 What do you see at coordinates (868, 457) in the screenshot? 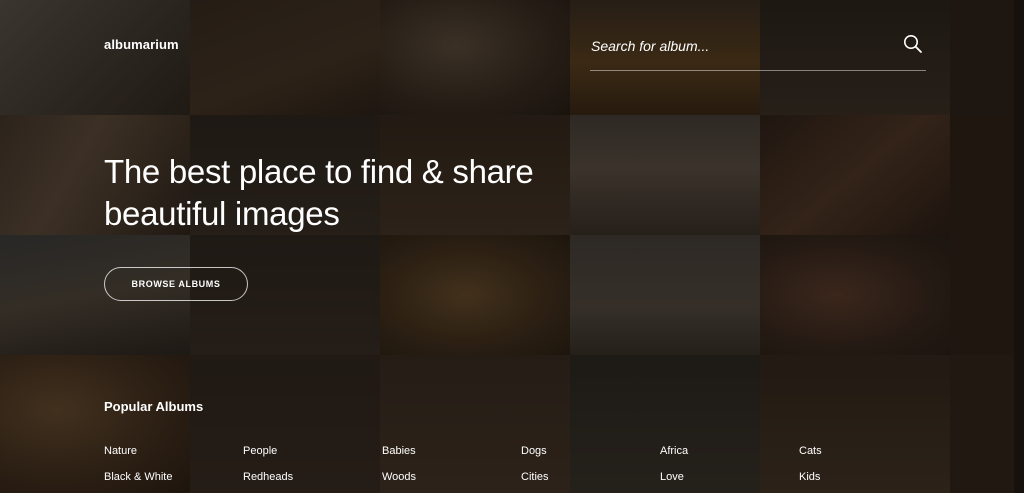
I see `album-link-cats: Cats` at bounding box center [868, 457].